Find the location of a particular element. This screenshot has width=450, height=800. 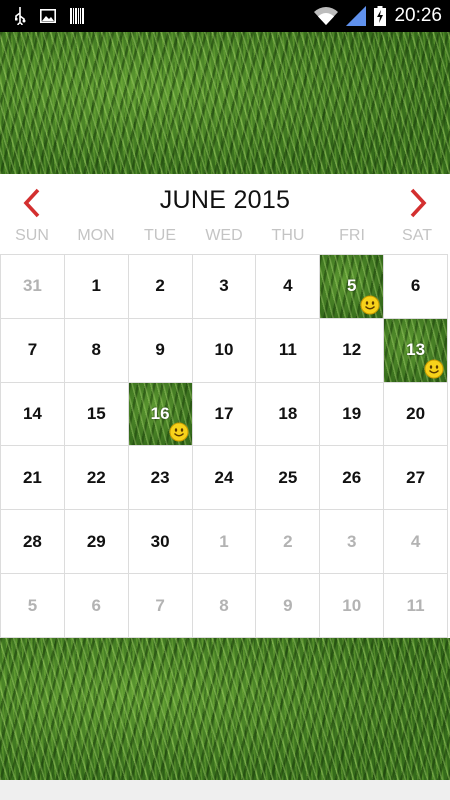

chevron-right-icon is located at coordinates (418, 203).